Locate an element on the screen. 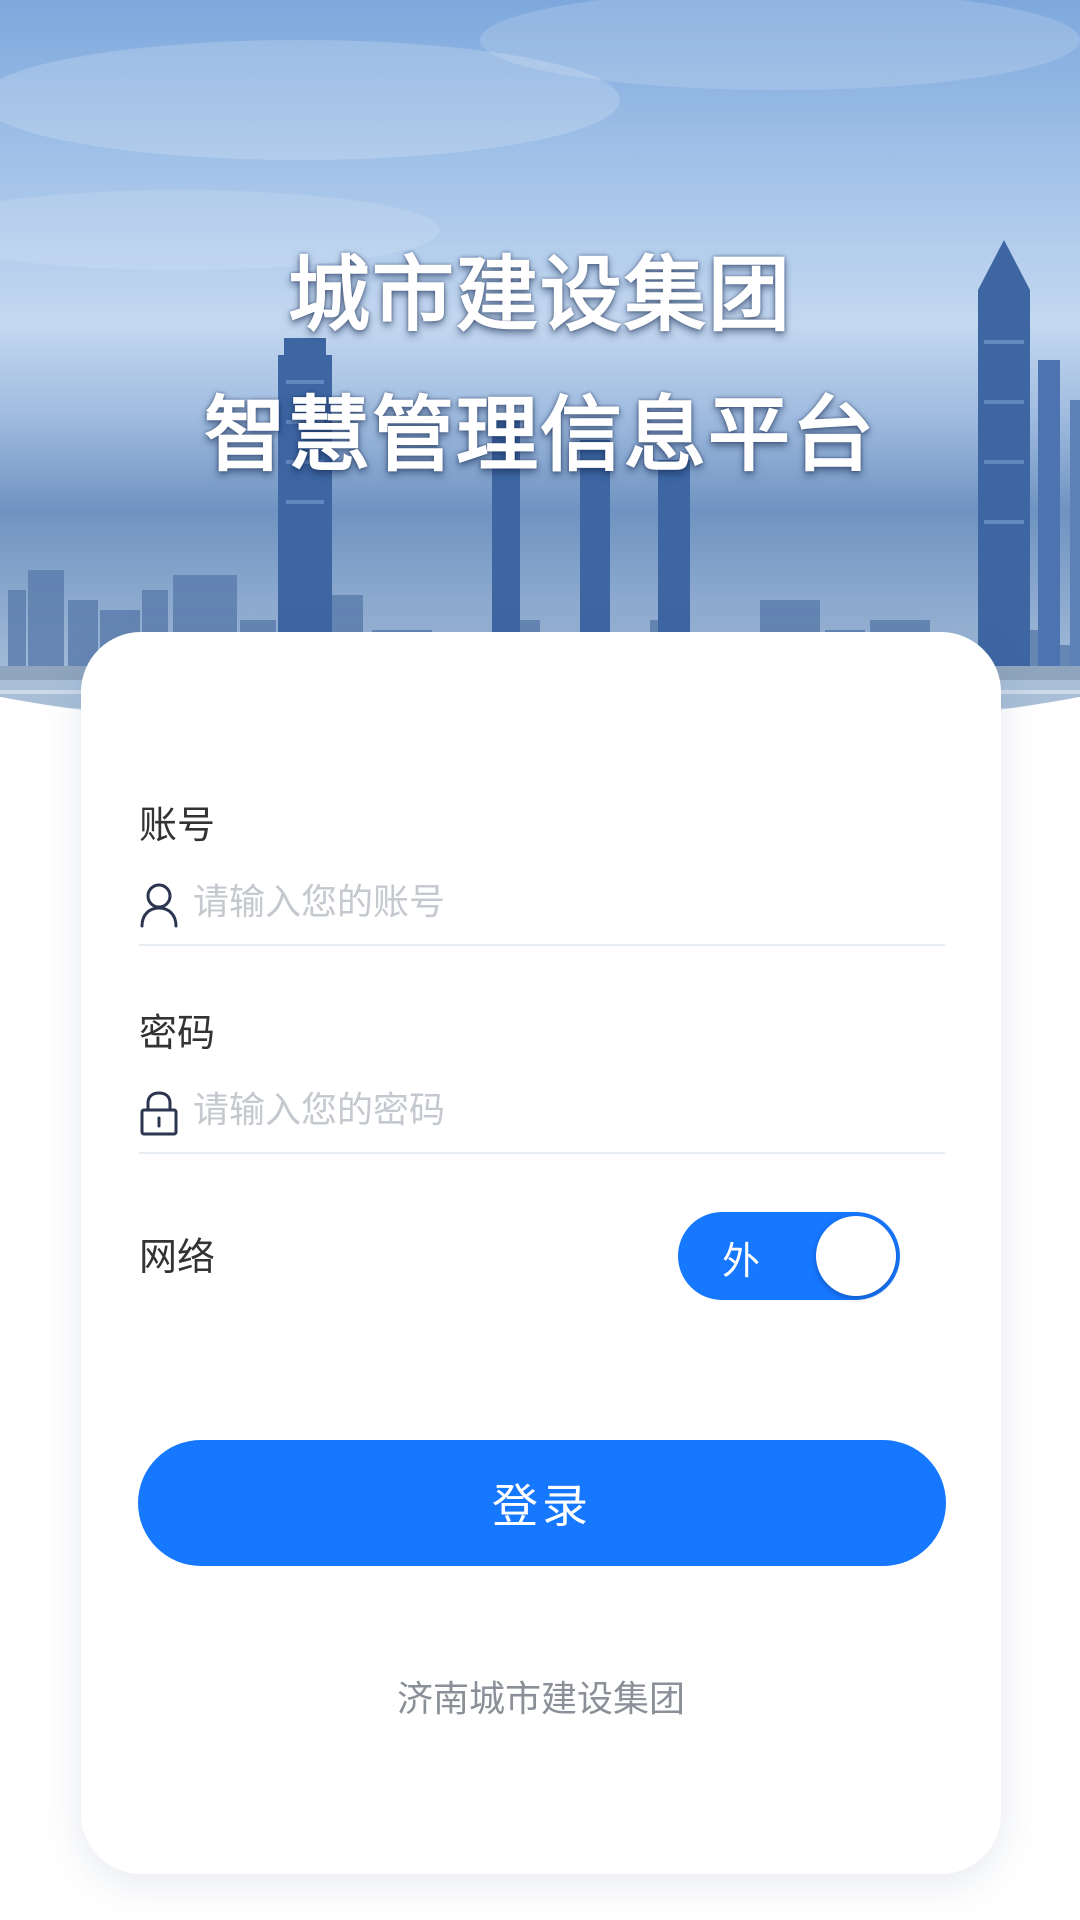  lock-icon is located at coordinates (159, 1113).